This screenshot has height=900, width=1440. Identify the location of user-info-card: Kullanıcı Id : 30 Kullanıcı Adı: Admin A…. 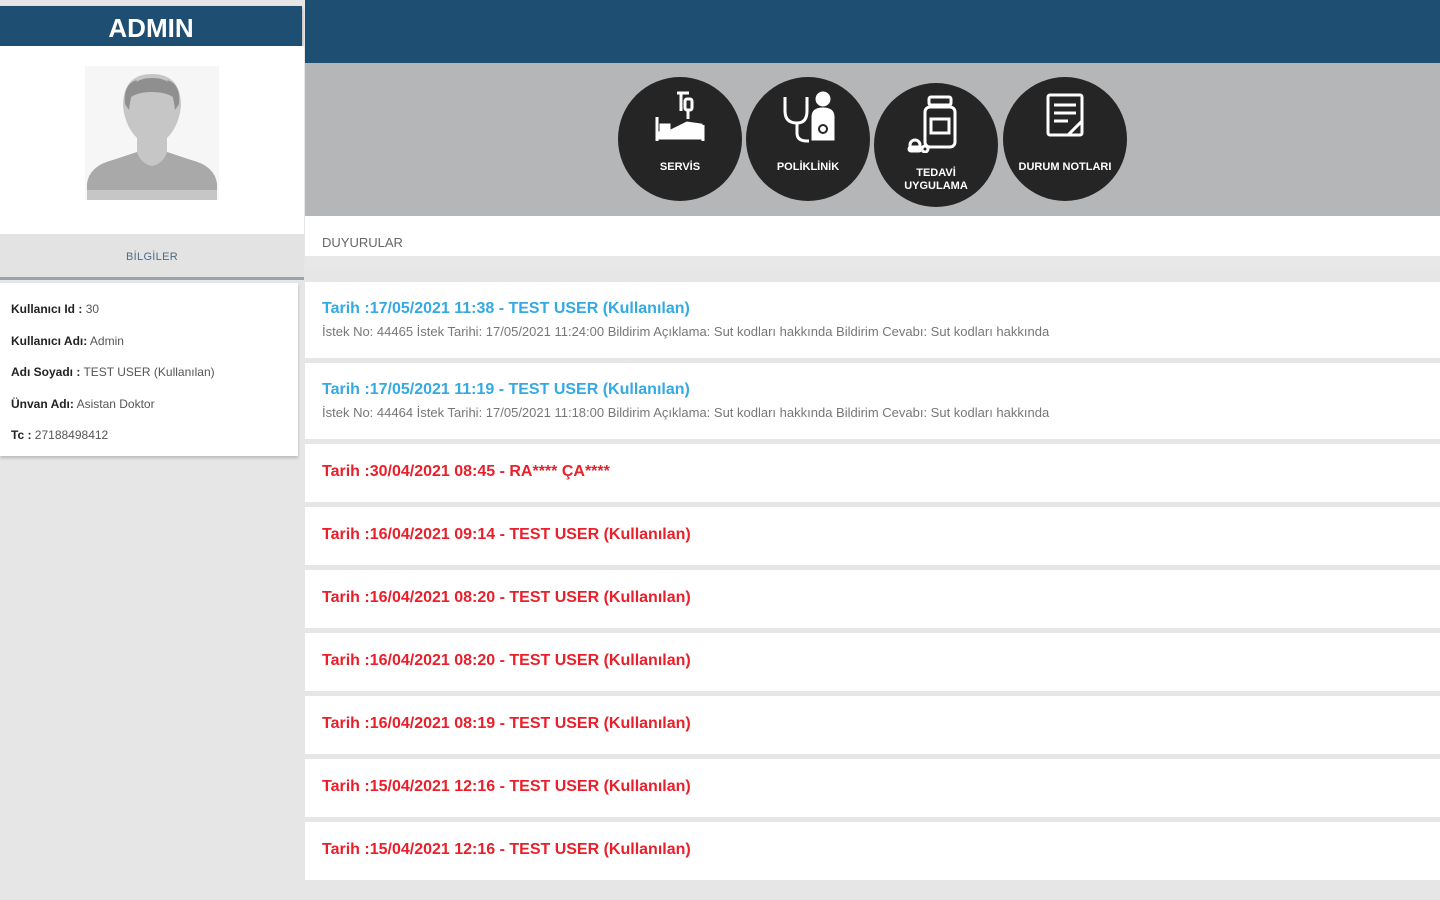
(149, 369).